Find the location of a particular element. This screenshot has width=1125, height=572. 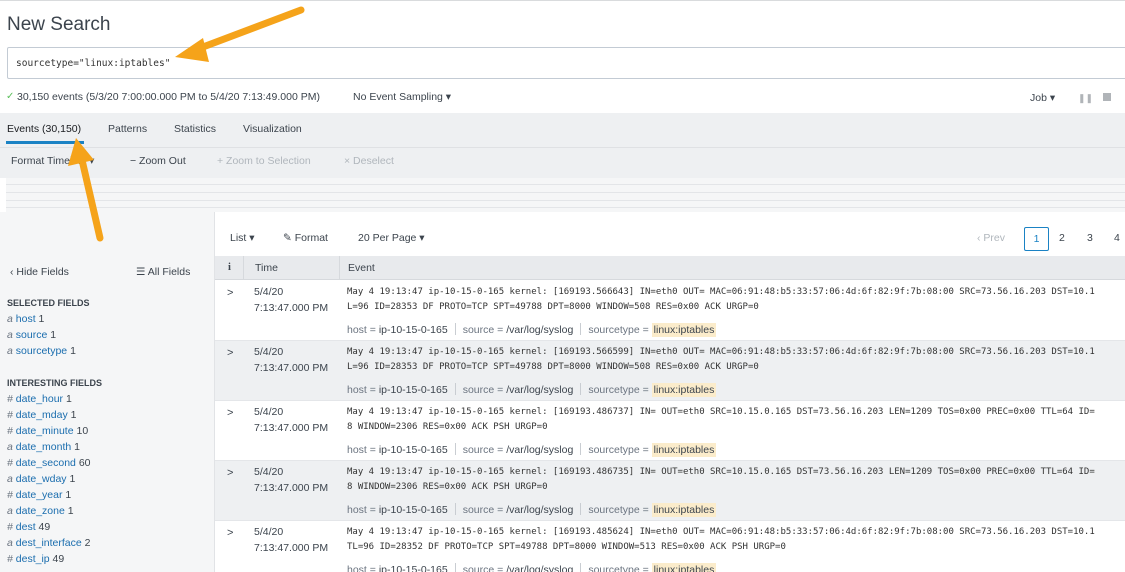

field-name: host is located at coordinates (26, 319).